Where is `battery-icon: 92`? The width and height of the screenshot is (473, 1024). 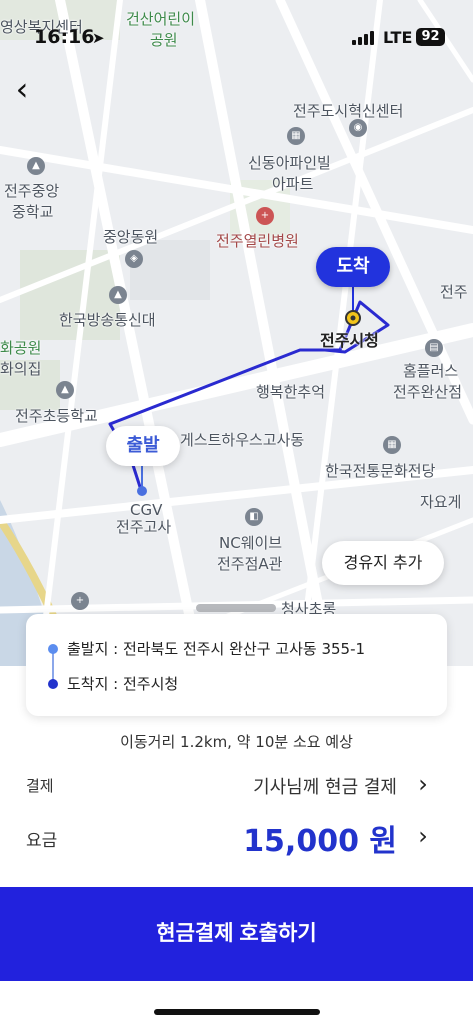 battery-icon: 92 is located at coordinates (430, 37).